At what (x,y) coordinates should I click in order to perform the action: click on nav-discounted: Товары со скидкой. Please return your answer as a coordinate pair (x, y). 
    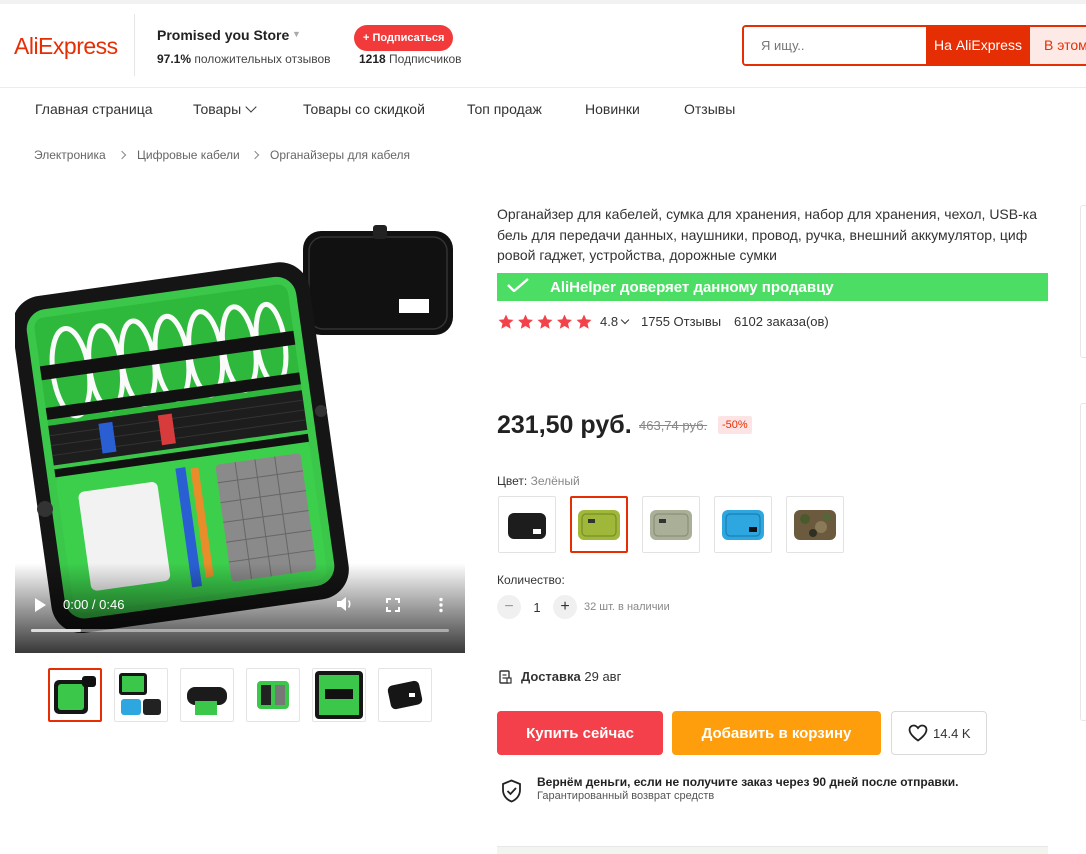
    Looking at the image, I should click on (364, 109).